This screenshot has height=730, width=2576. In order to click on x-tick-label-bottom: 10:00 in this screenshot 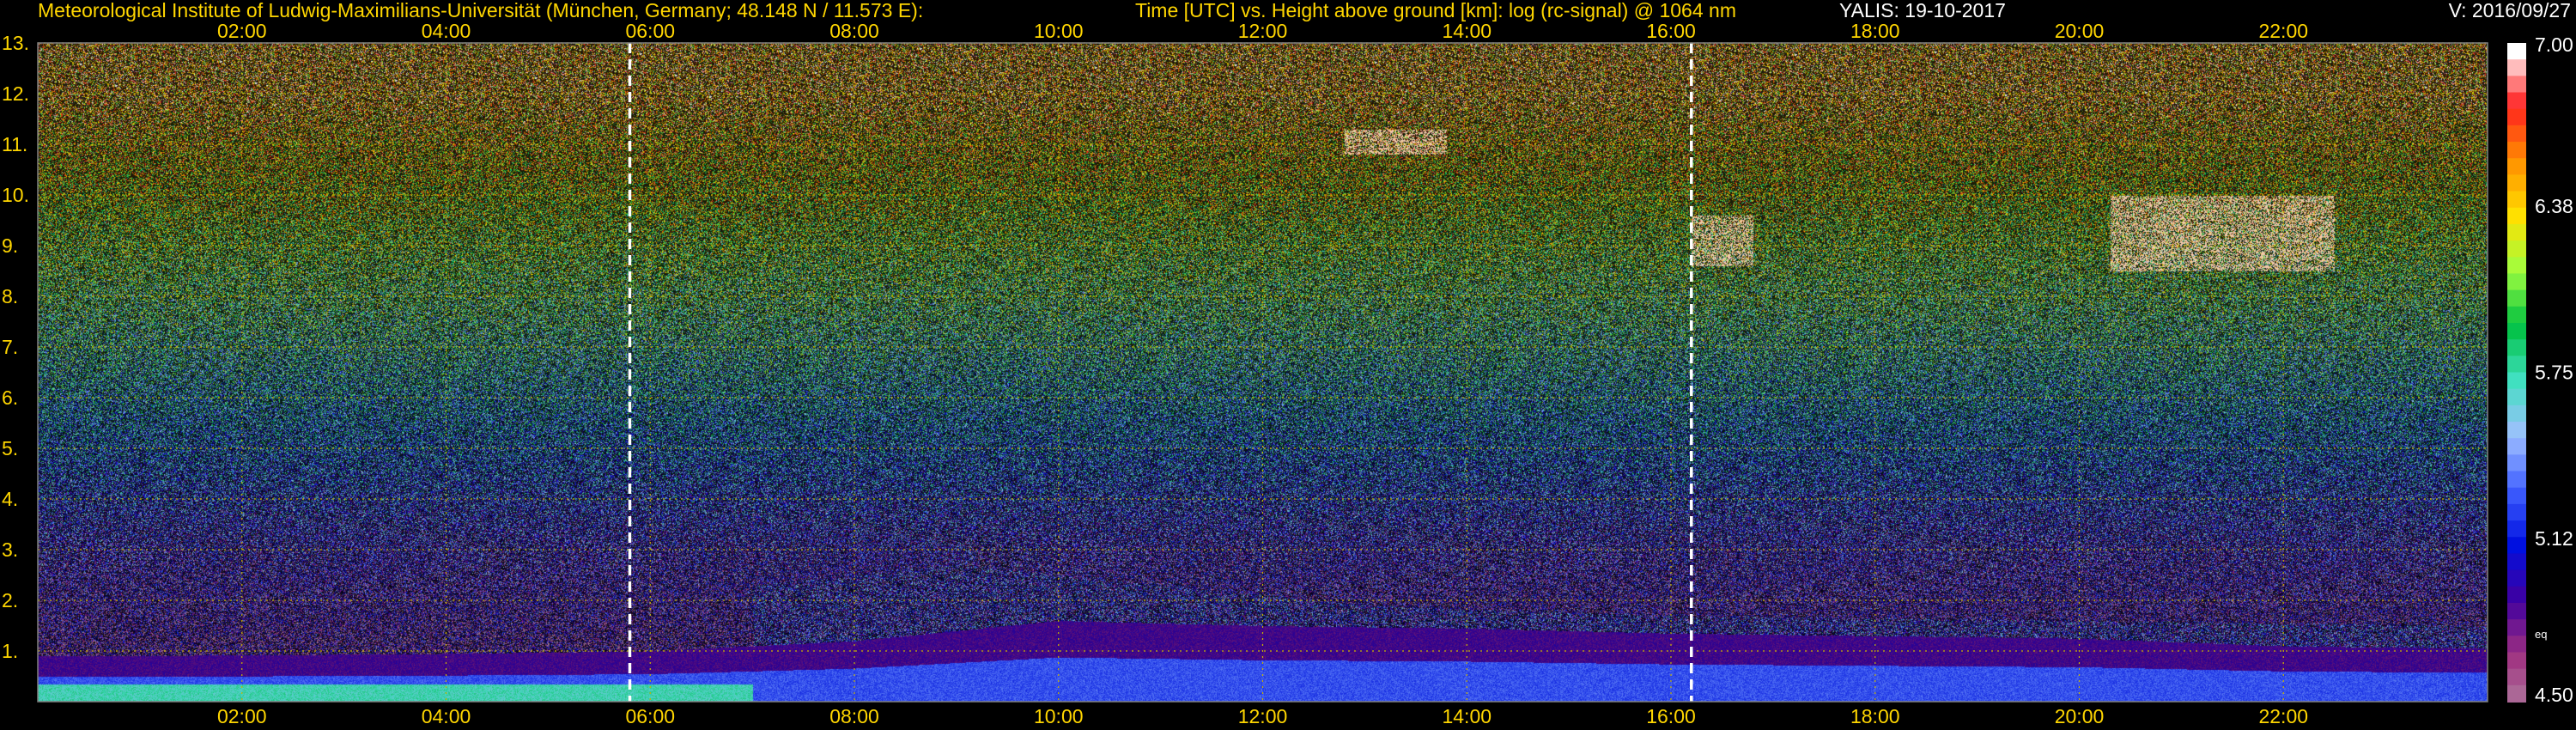, I will do `click(1059, 716)`.